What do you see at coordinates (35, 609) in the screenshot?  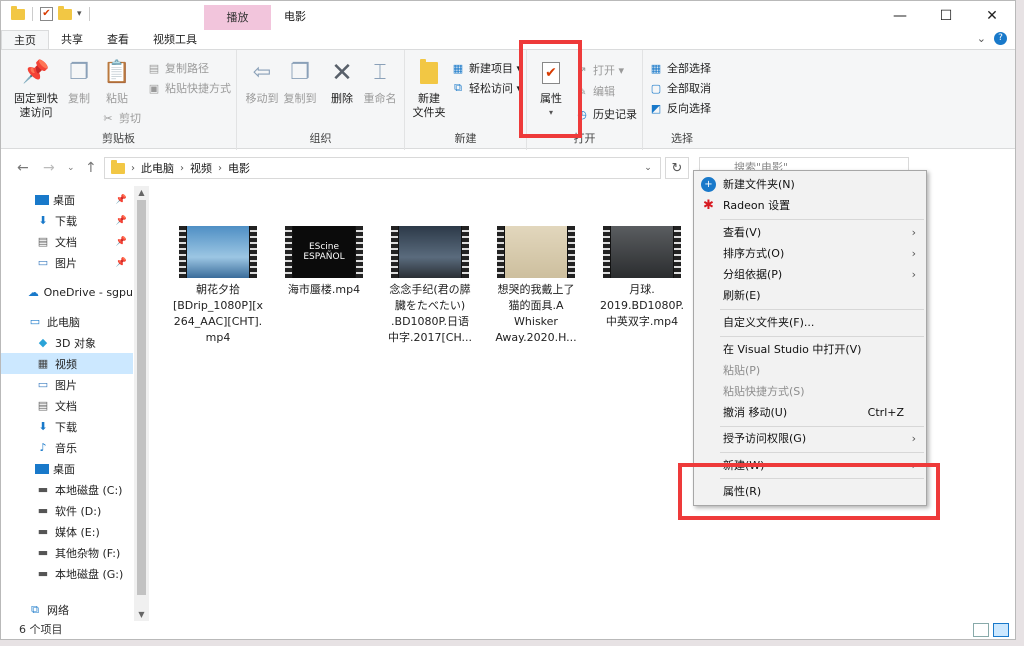 I see `network-icon: ⧉` at bounding box center [35, 609].